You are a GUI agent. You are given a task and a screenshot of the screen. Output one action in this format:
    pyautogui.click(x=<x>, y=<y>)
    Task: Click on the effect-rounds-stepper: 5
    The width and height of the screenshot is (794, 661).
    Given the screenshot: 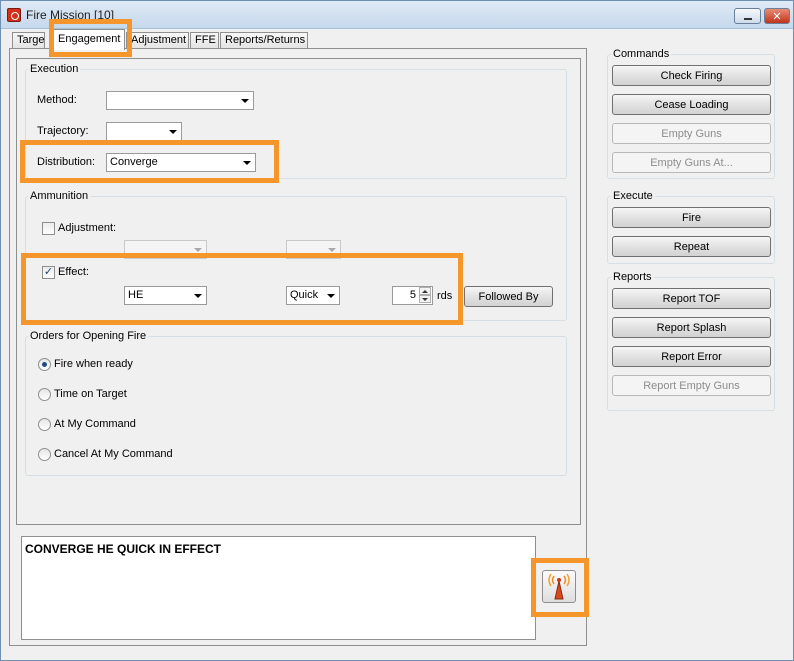 What is the action you would take?
    pyautogui.click(x=412, y=295)
    